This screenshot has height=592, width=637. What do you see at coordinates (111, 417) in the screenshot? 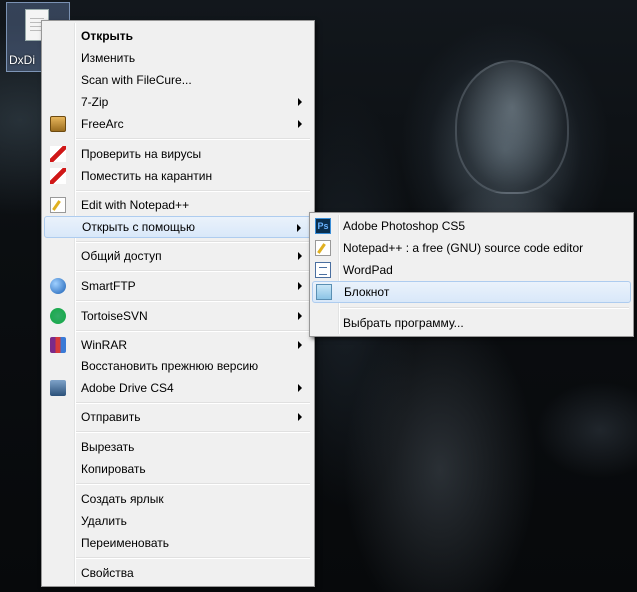
I see `menu-item-label: Отправить` at bounding box center [111, 417].